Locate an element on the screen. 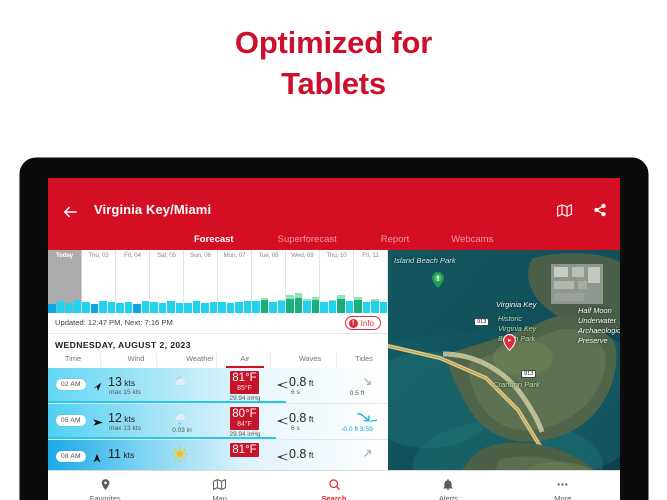 Image resolution: width=667 pixels, height=500 pixels. nav-item-alerts: Alerts is located at coordinates (448, 485).